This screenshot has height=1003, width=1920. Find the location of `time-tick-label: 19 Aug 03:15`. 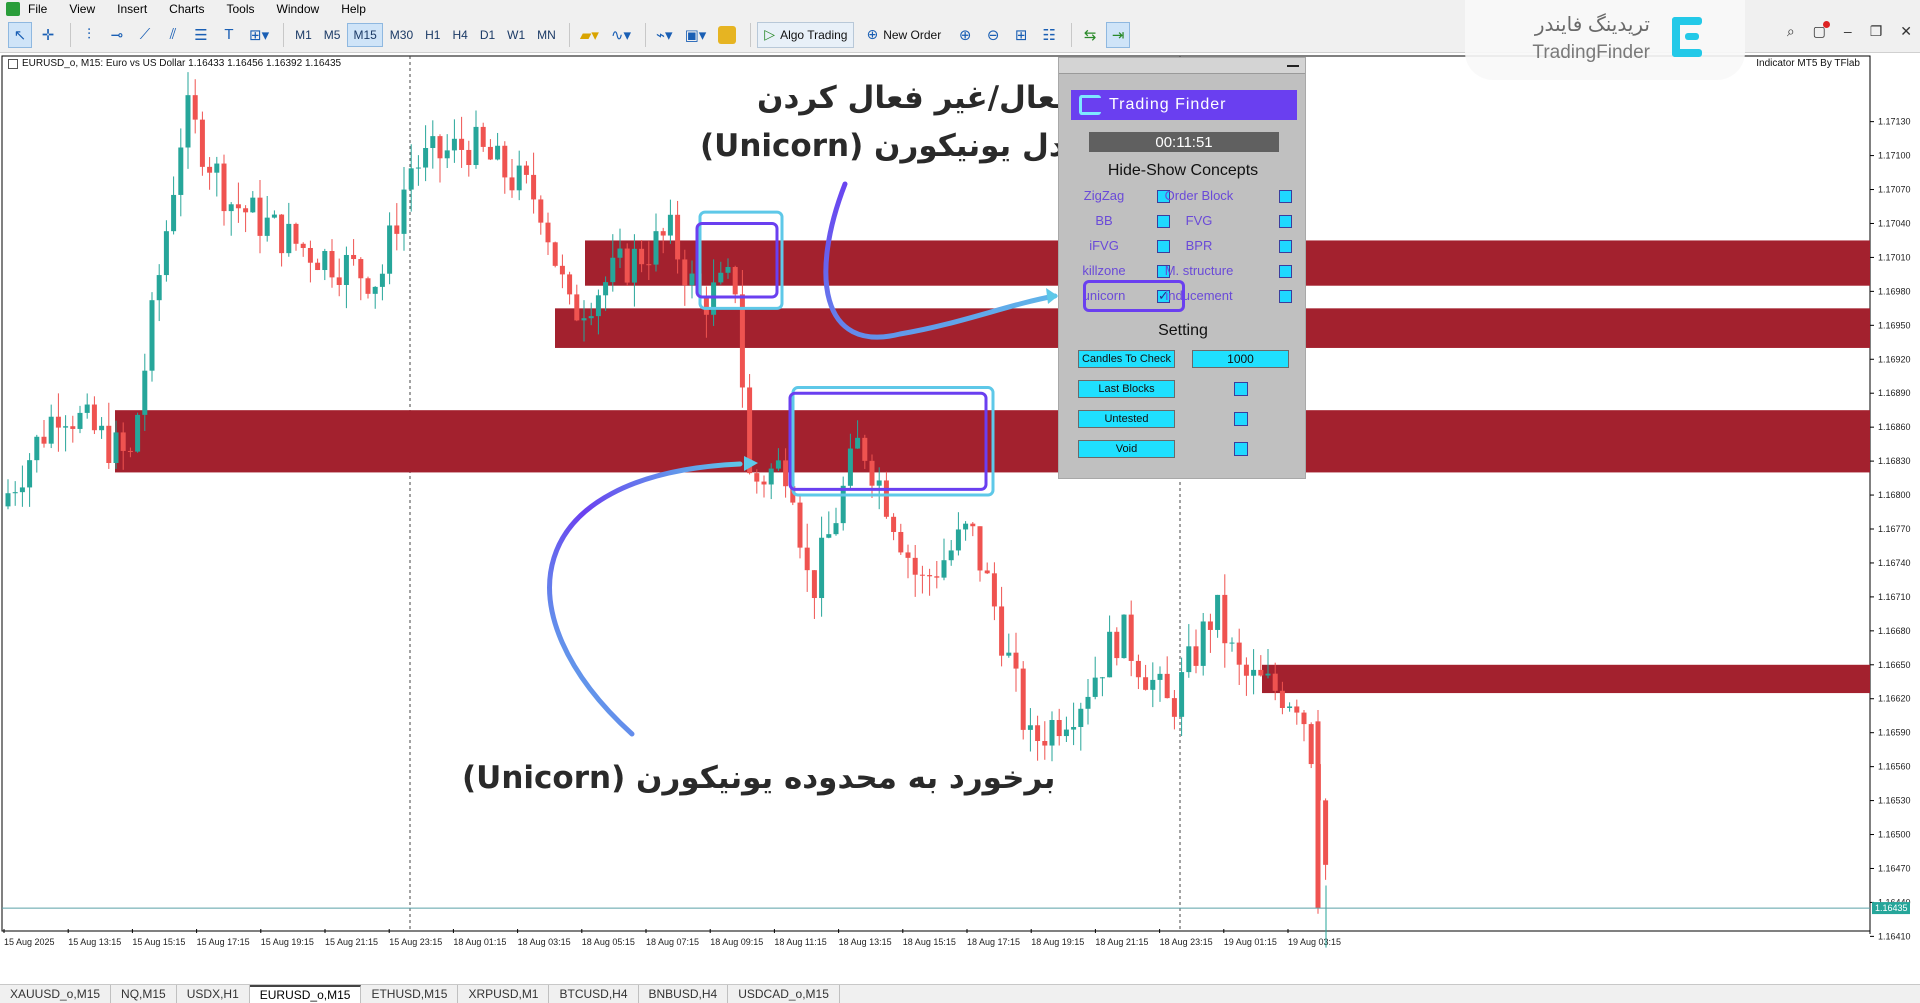

time-tick-label: 19 Aug 03:15 is located at coordinates (1314, 942).